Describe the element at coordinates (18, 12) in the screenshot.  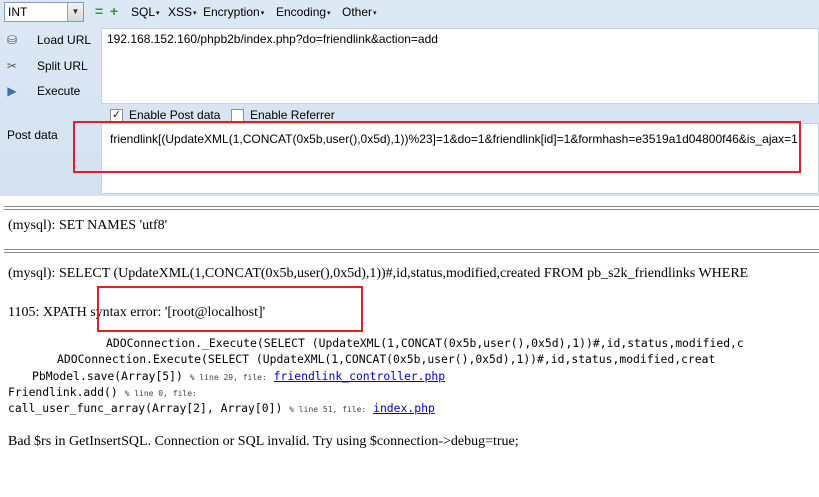
I see `type-select-value: INT` at that location.